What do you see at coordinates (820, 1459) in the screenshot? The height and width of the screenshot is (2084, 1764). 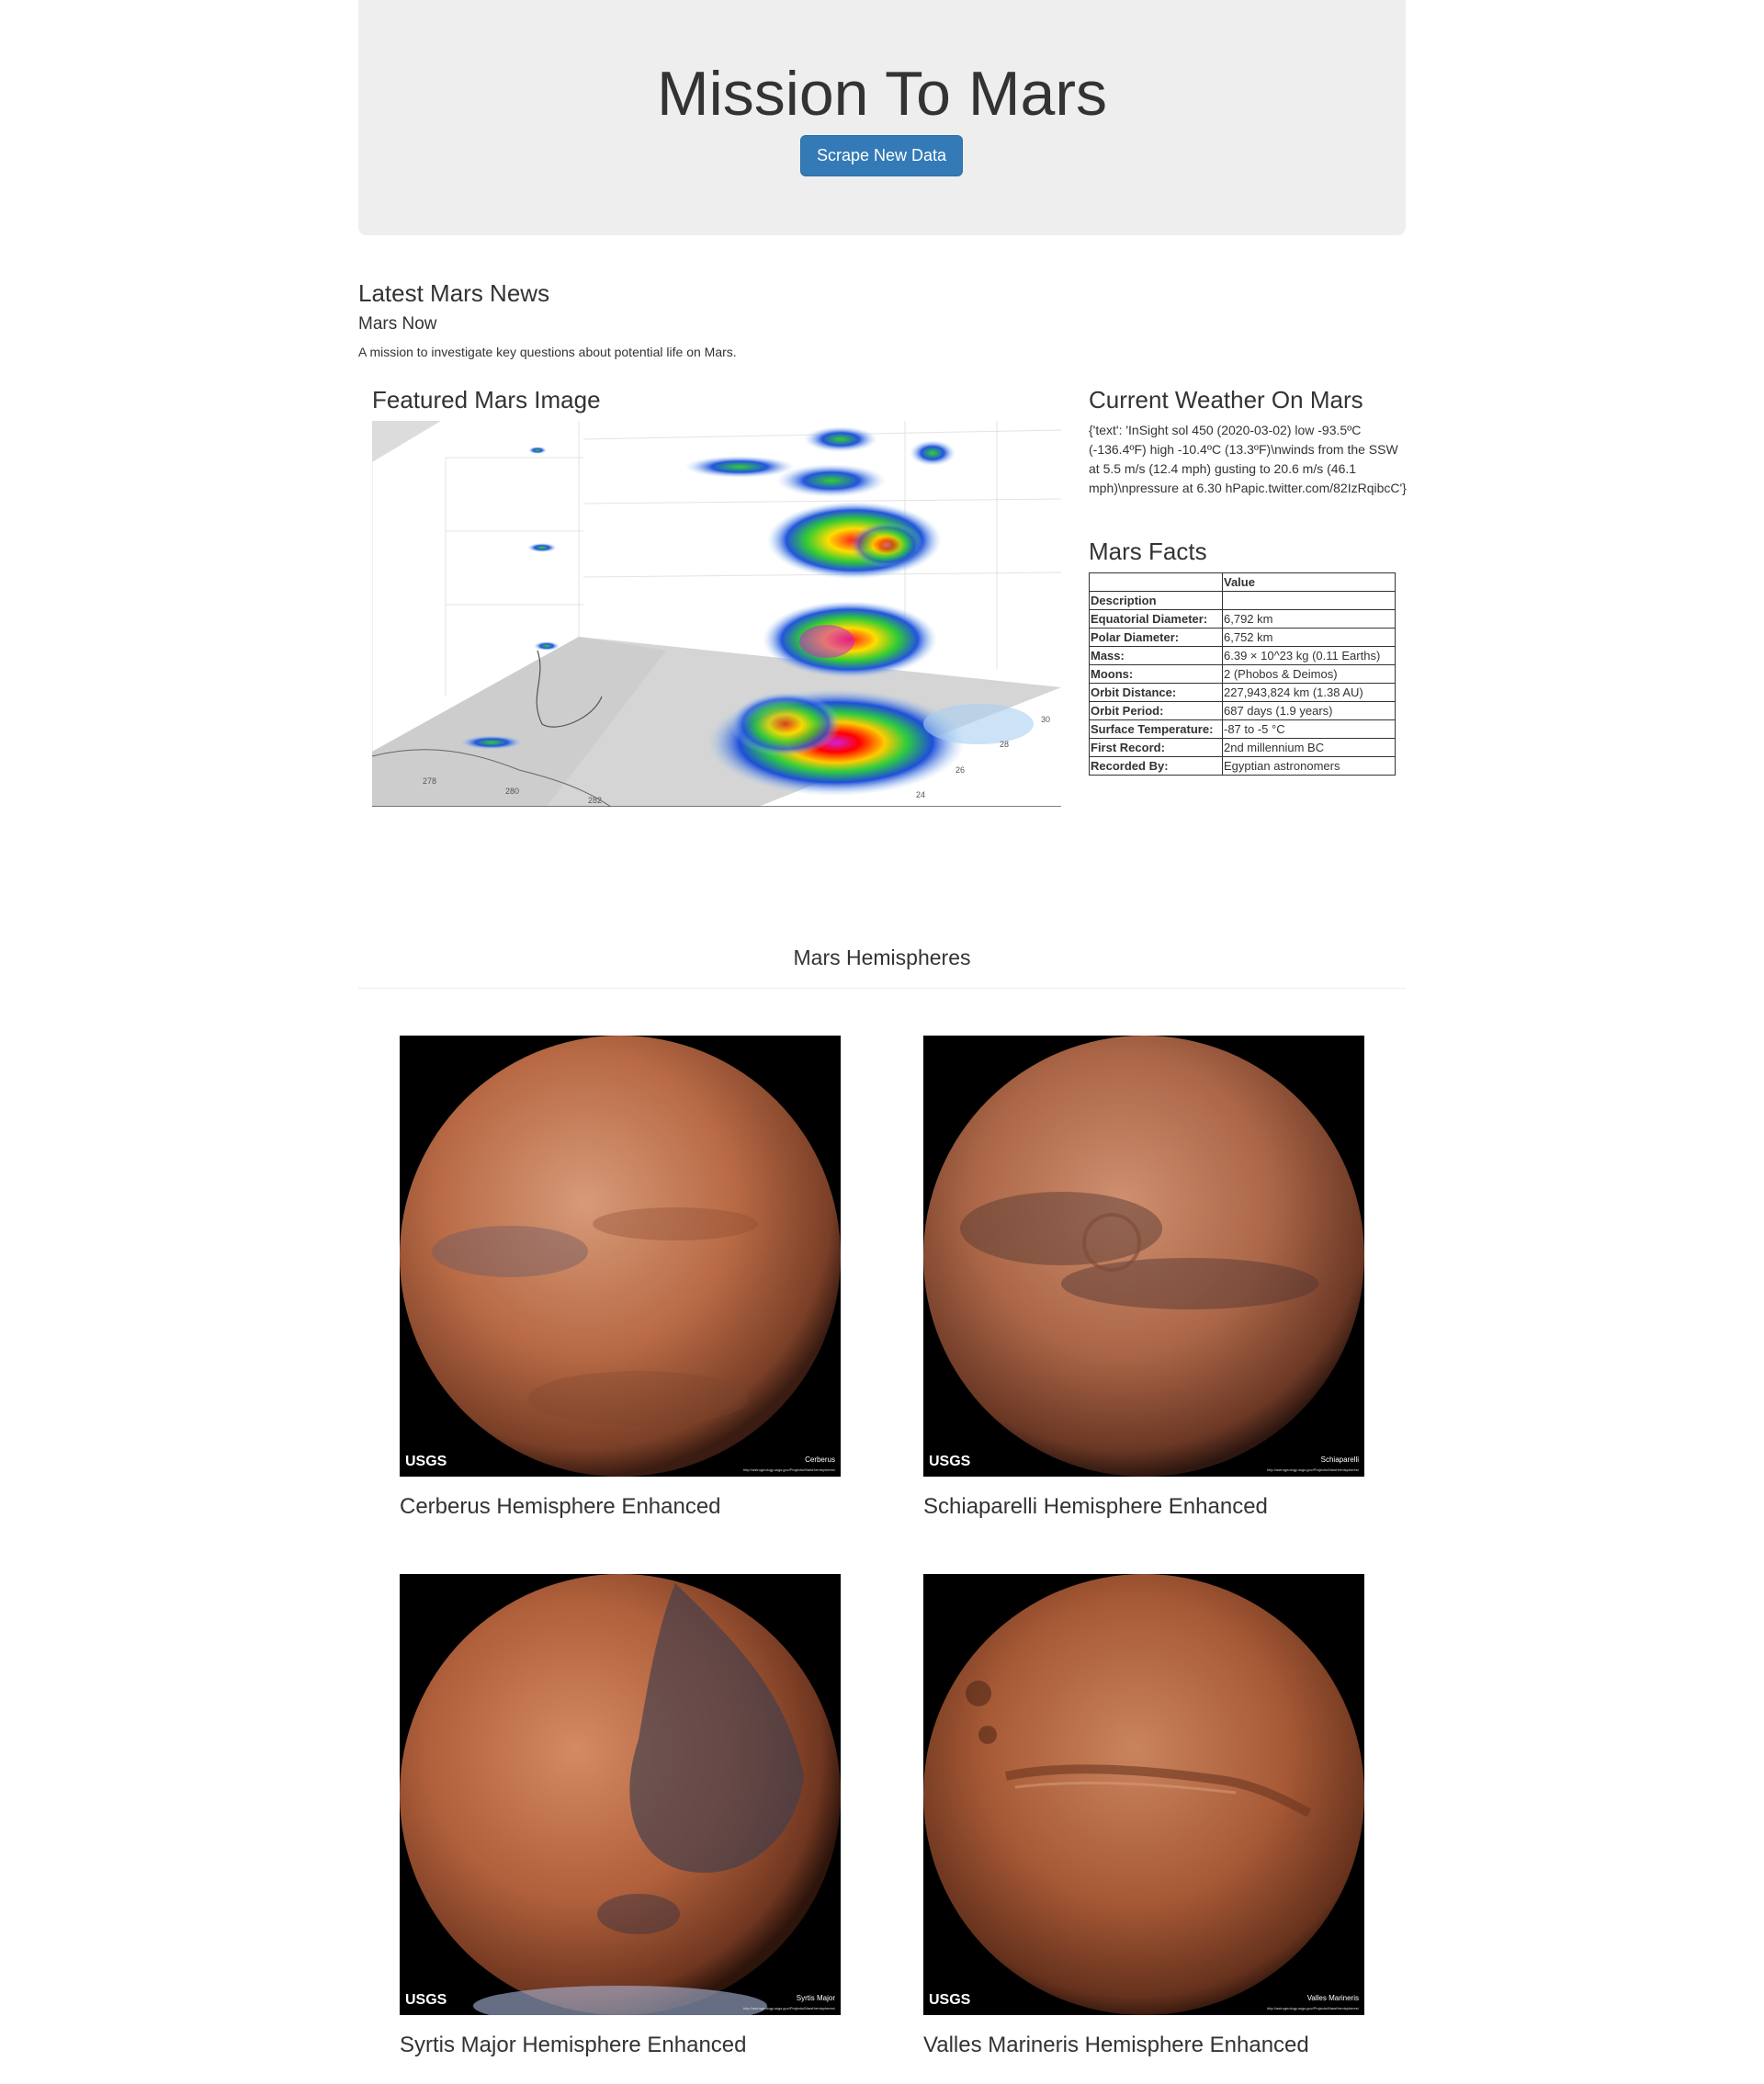 I see `image-caption: Cerberus` at bounding box center [820, 1459].